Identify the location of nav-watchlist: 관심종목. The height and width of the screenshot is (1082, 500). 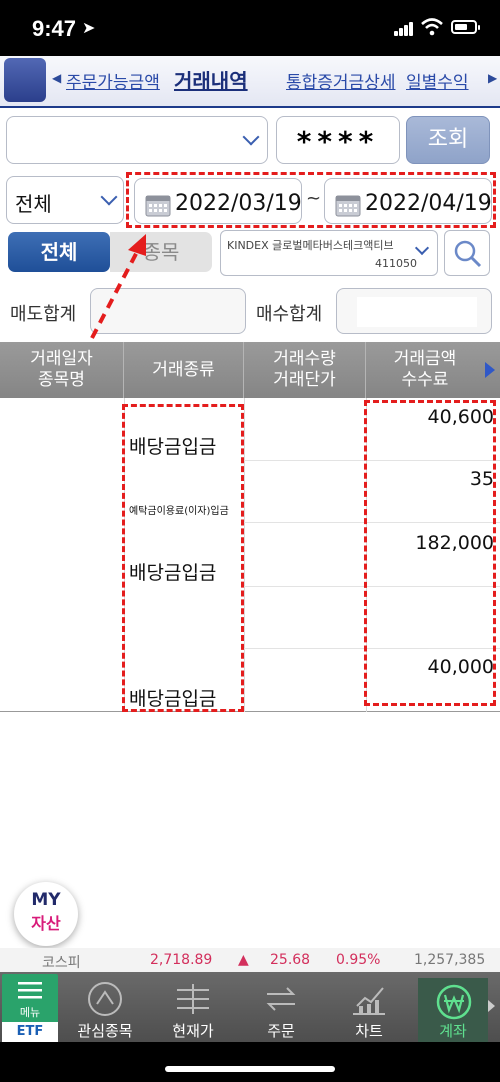
(105, 1007).